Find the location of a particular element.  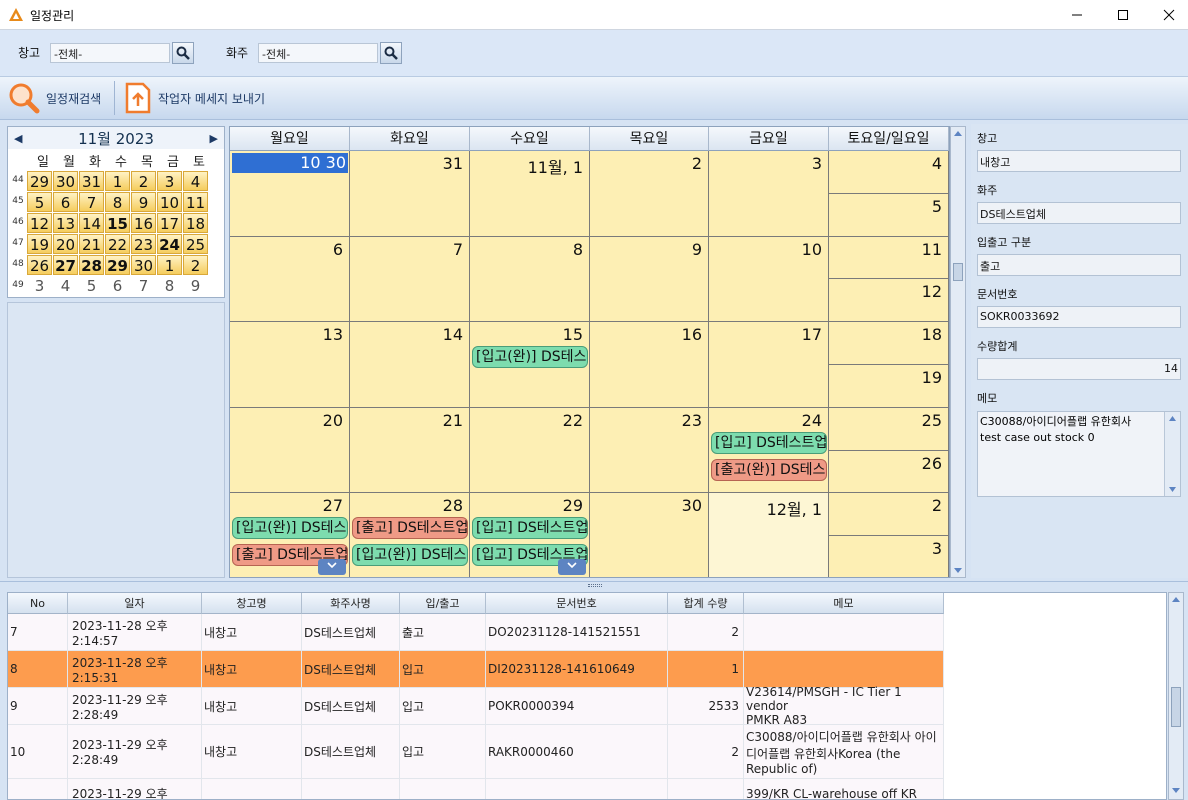

detail-owner-field: DS테스트업체 is located at coordinates (1079, 213).